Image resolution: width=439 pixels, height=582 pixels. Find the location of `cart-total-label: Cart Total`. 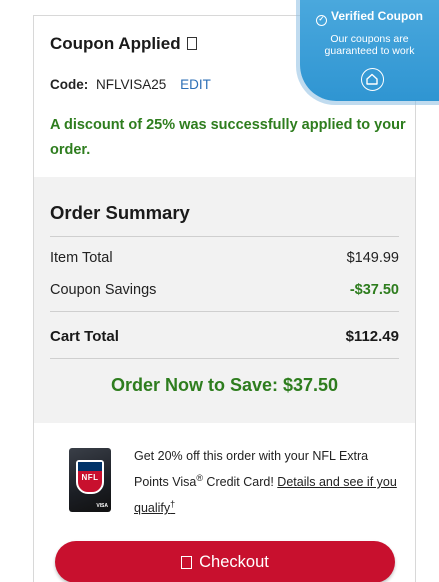

cart-total-label: Cart Total is located at coordinates (84, 336).